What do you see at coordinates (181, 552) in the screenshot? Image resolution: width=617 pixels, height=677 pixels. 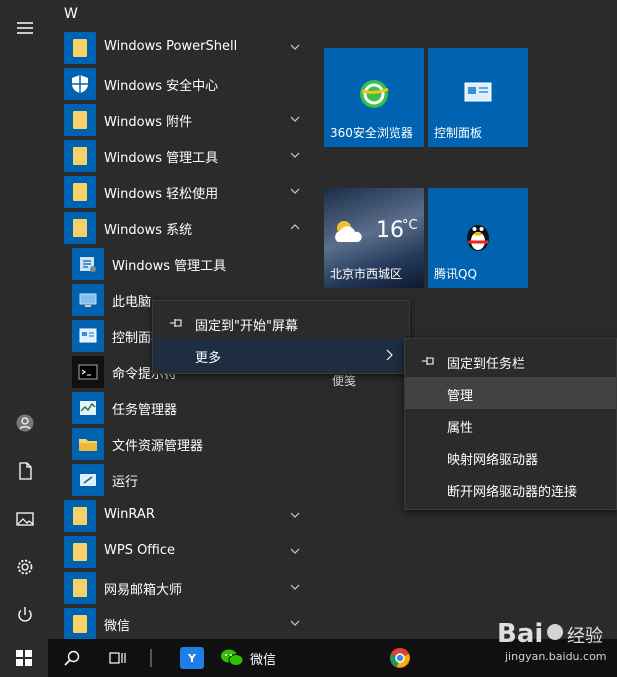 I see `app-item-wps: WPS Office` at bounding box center [181, 552].